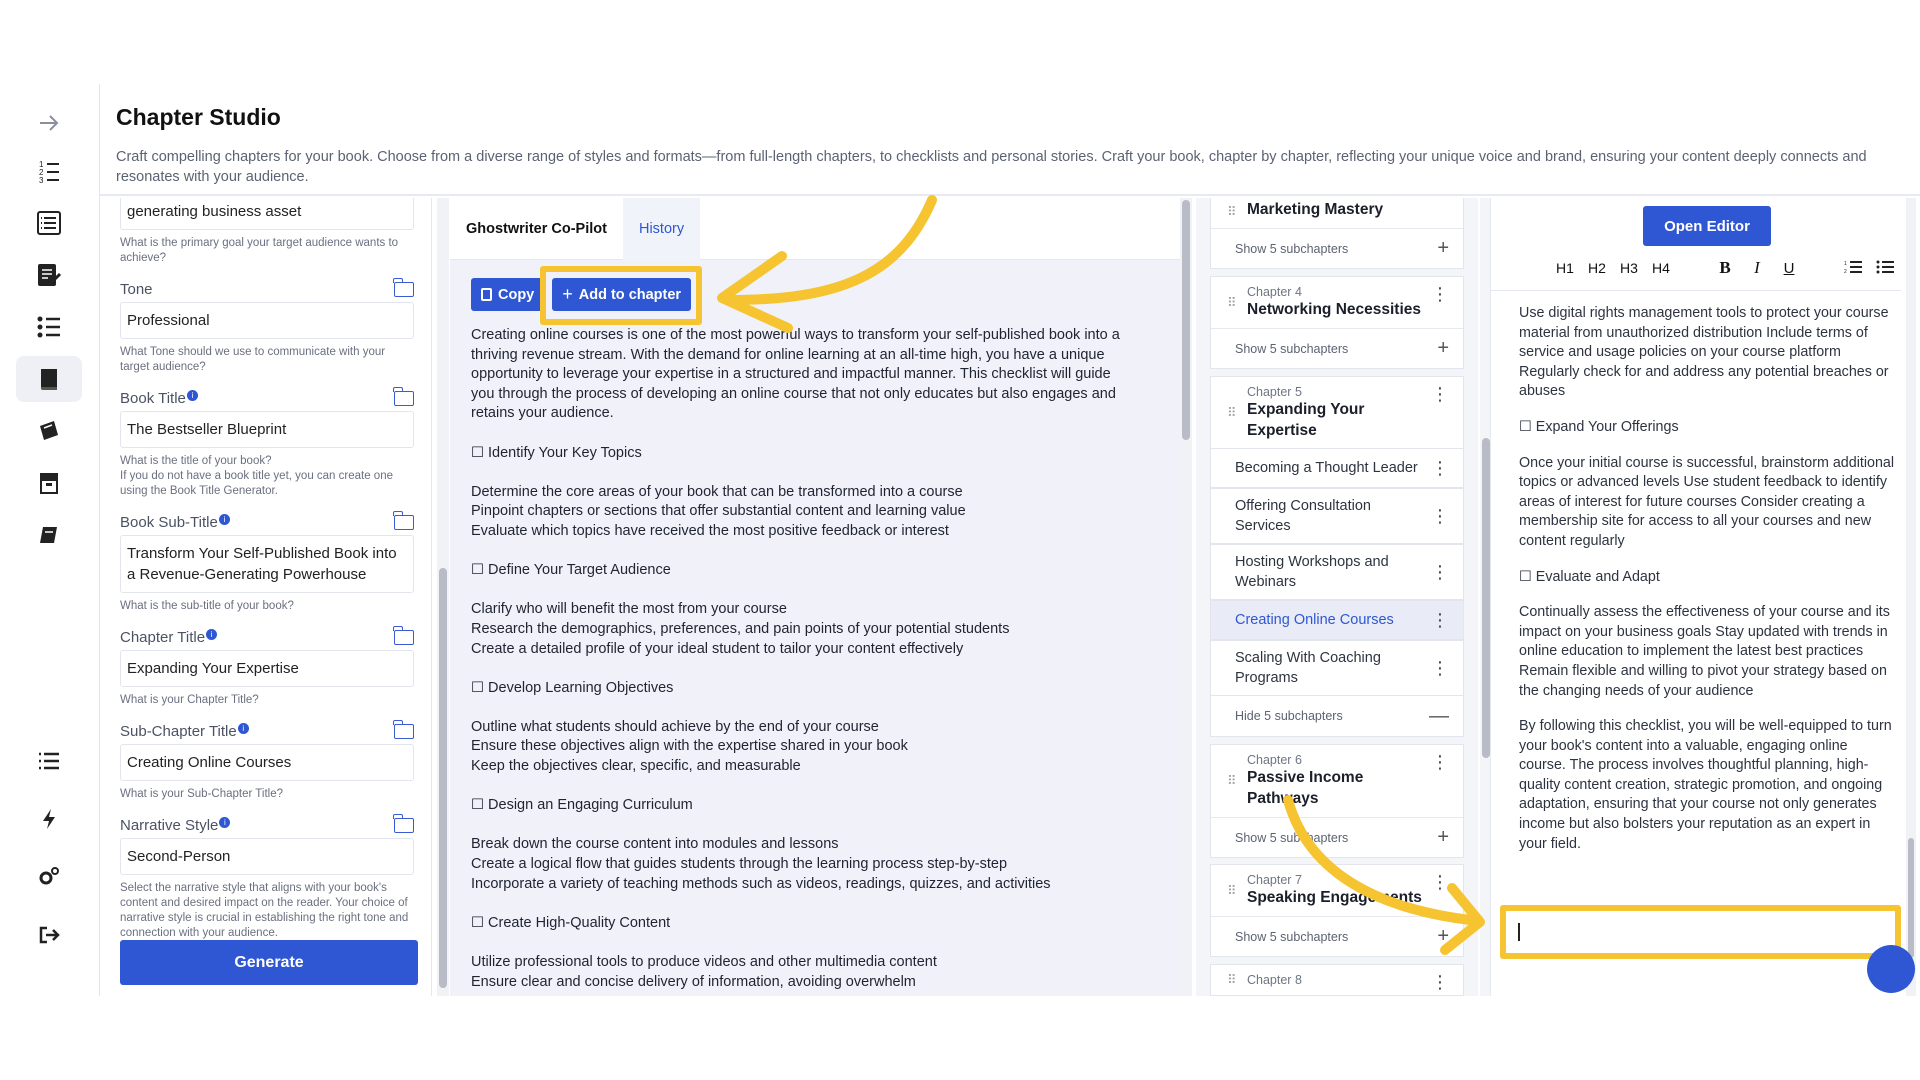 This screenshot has width=1920, height=1080. I want to click on h1-button: H1, so click(1565, 268).